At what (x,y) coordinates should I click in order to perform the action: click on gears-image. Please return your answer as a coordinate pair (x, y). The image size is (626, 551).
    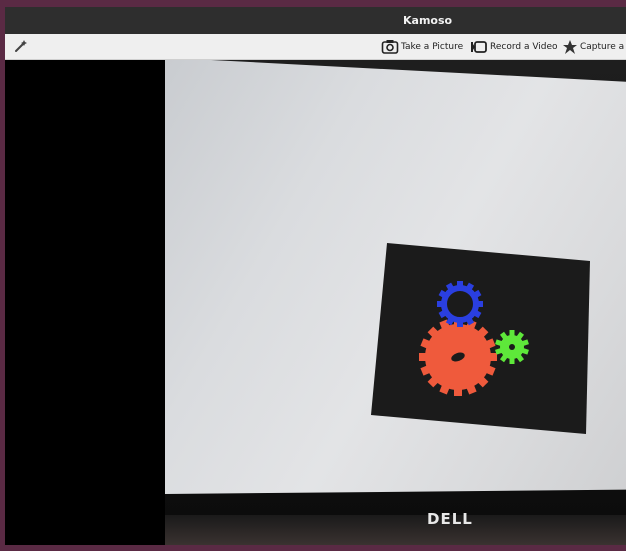
    Looking at the image, I should click on (480, 338).